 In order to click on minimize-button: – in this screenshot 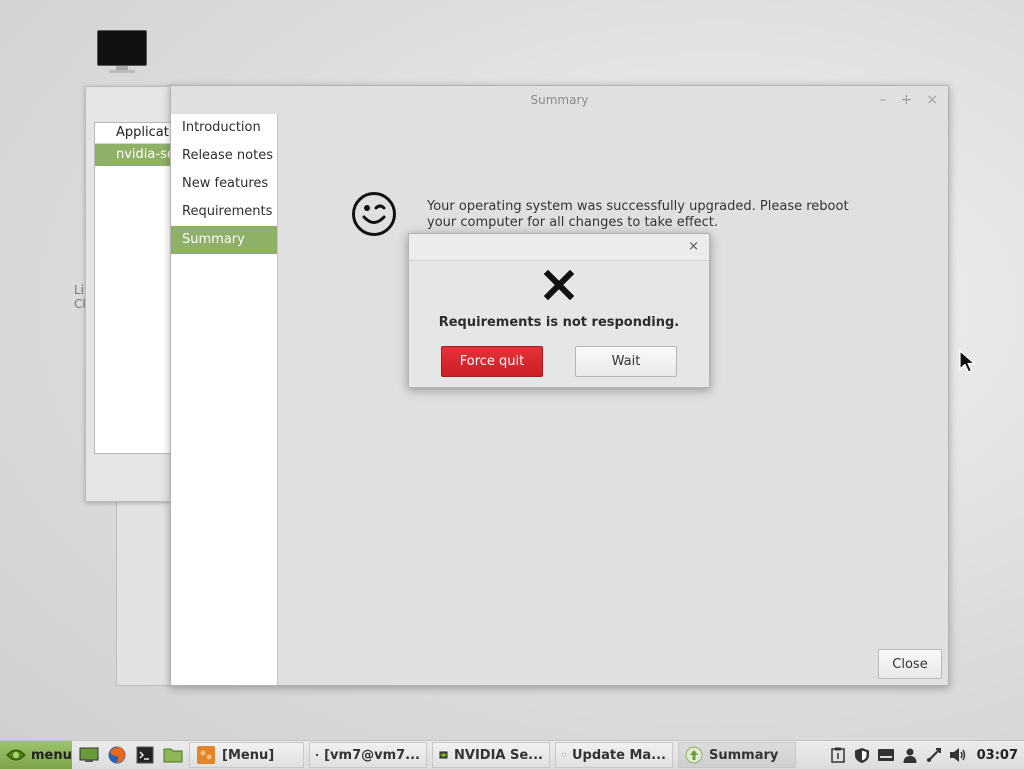, I will do `click(883, 100)`.